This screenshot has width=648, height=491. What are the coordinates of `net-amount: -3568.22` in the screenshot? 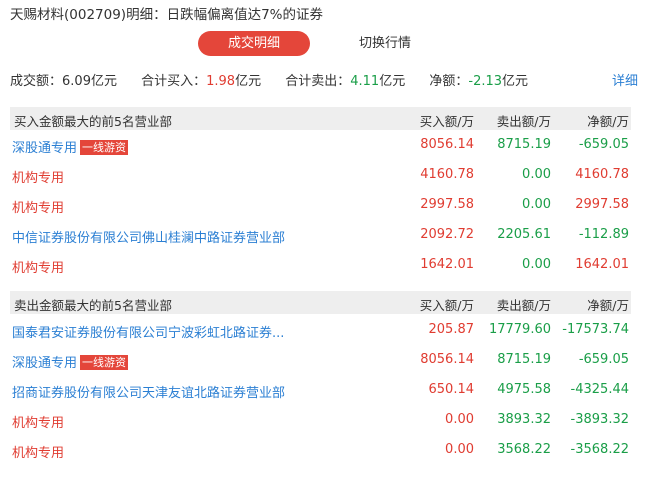 It's located at (599, 449).